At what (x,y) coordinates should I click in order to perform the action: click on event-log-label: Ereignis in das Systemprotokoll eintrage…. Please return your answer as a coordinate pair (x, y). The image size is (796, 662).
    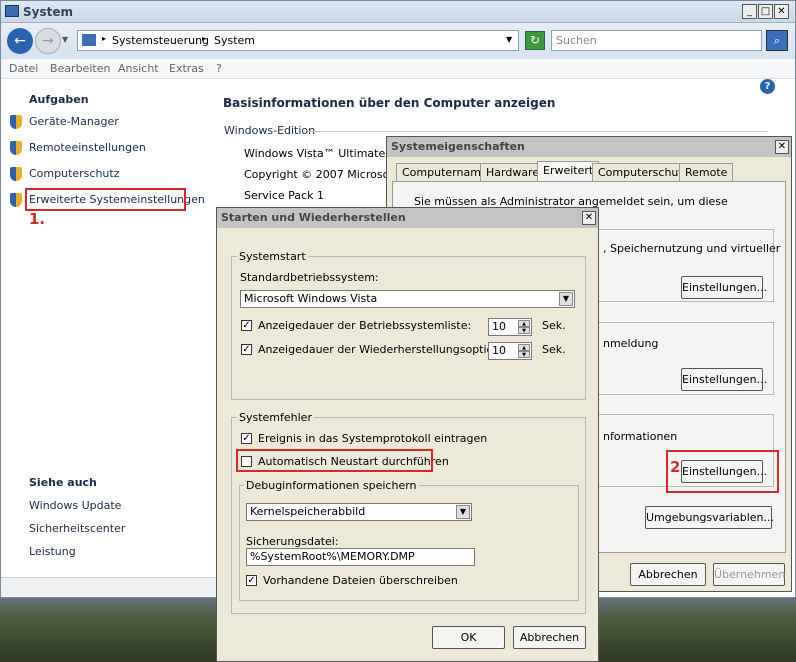
    Looking at the image, I should click on (373, 438).